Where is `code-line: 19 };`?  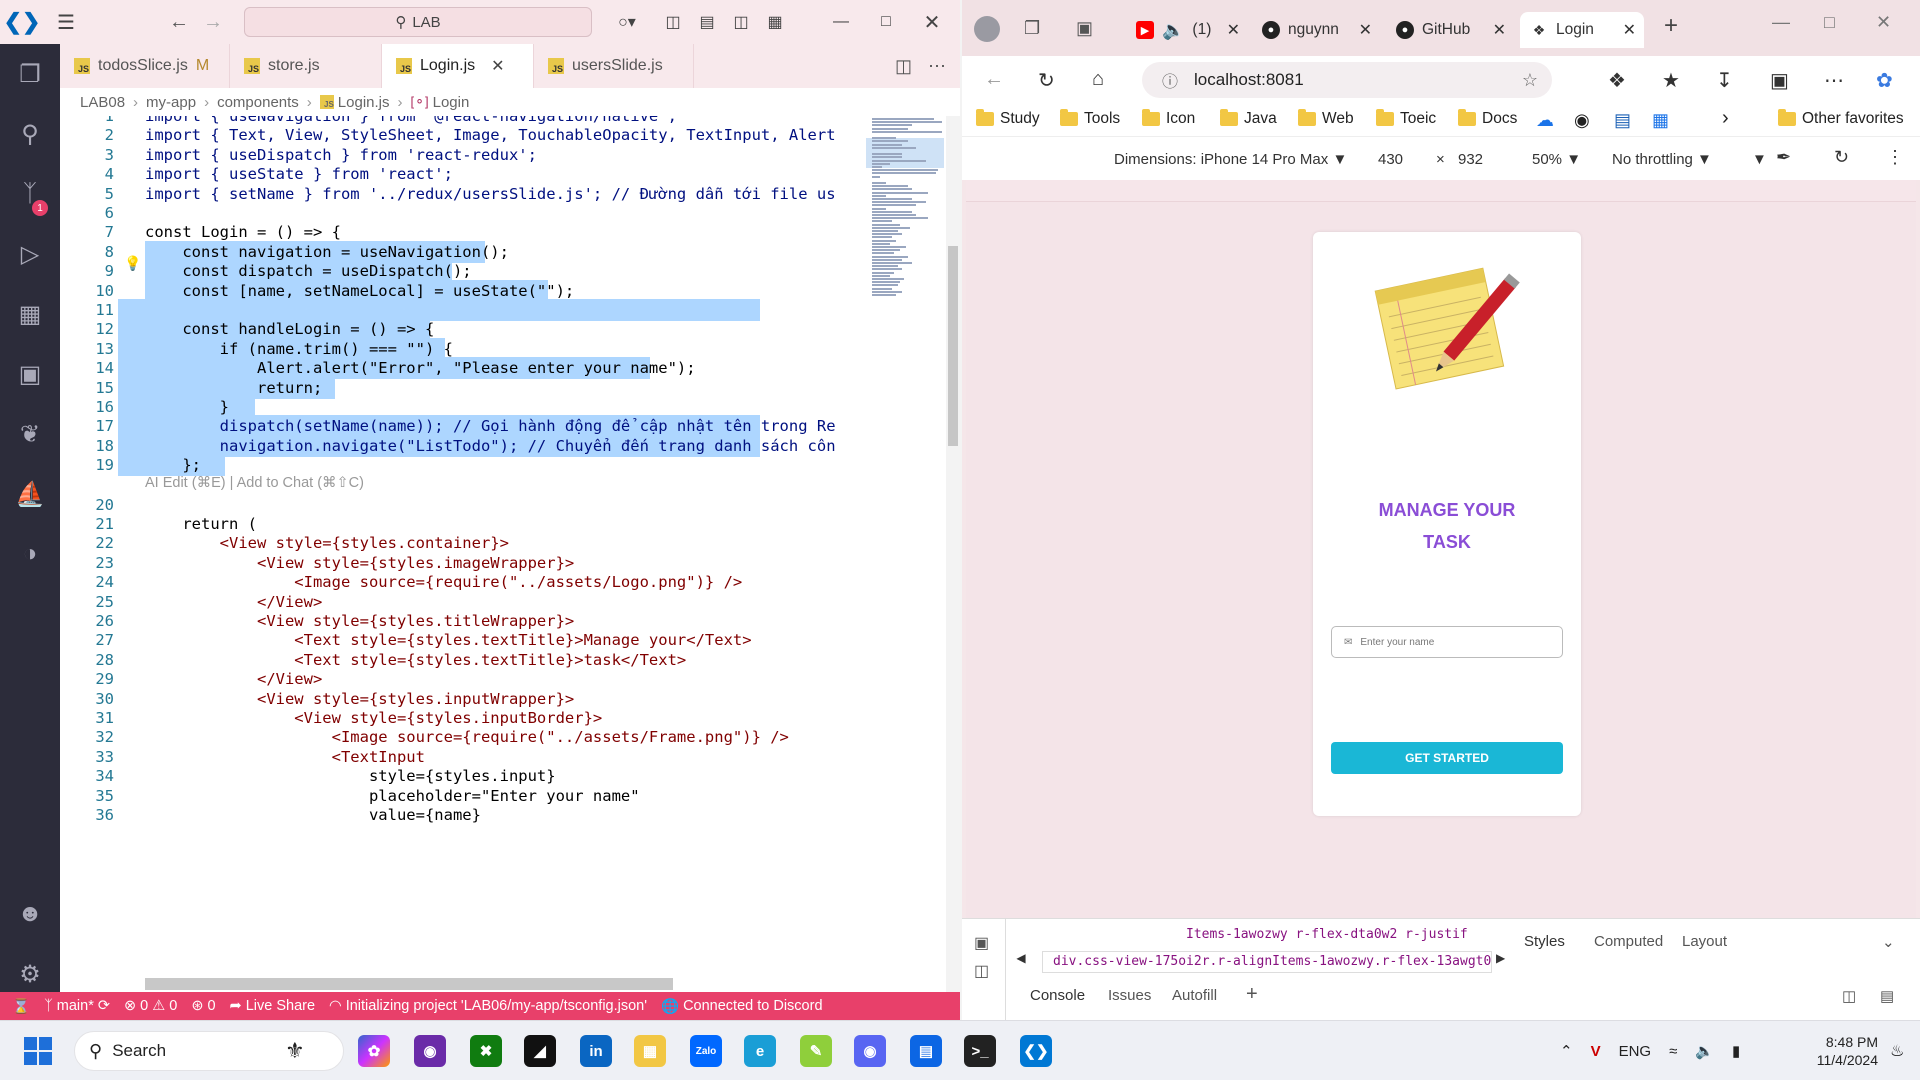
code-line: 19 }; is located at coordinates (460, 465).